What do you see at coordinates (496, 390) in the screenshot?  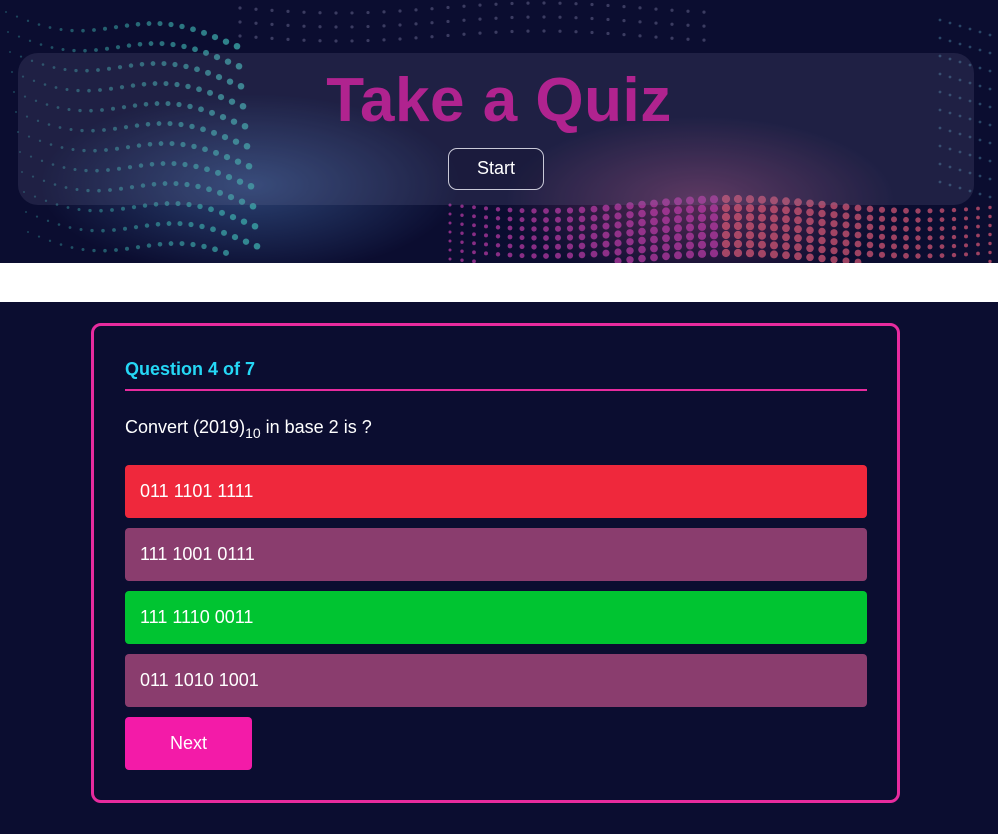 I see `question-divider` at bounding box center [496, 390].